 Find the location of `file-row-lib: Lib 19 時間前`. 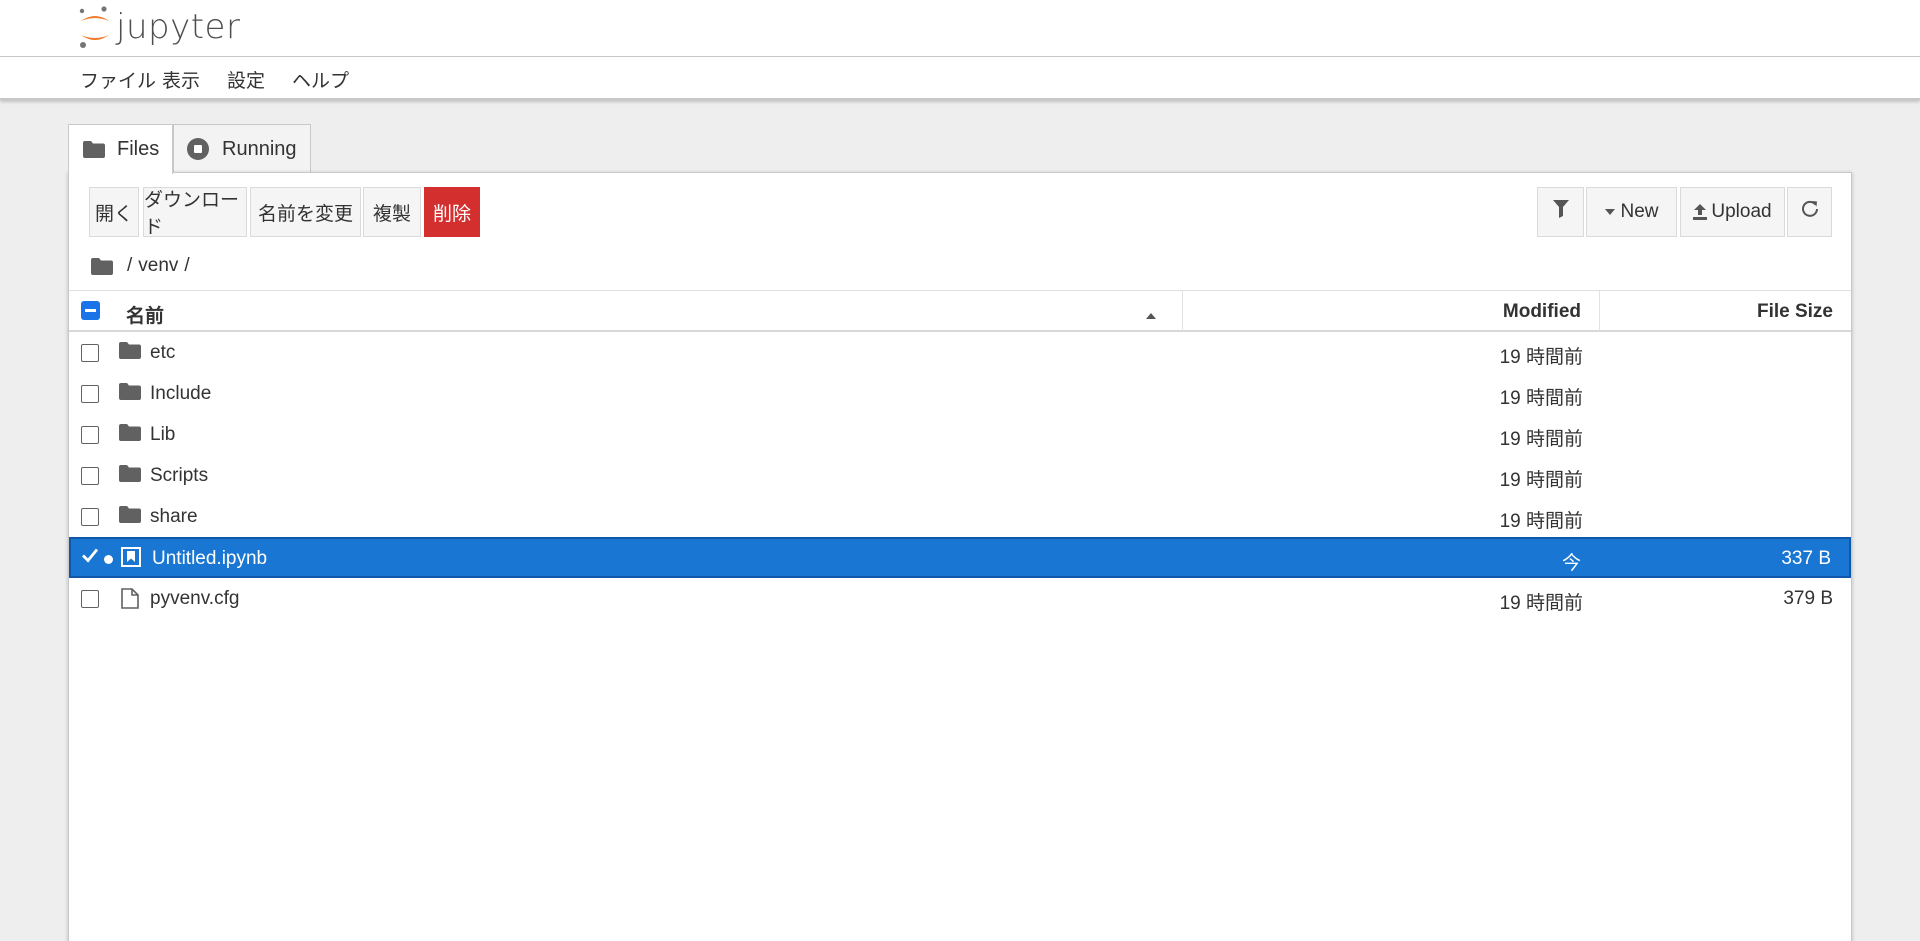

file-row-lib: Lib 19 時間前 is located at coordinates (960, 435).